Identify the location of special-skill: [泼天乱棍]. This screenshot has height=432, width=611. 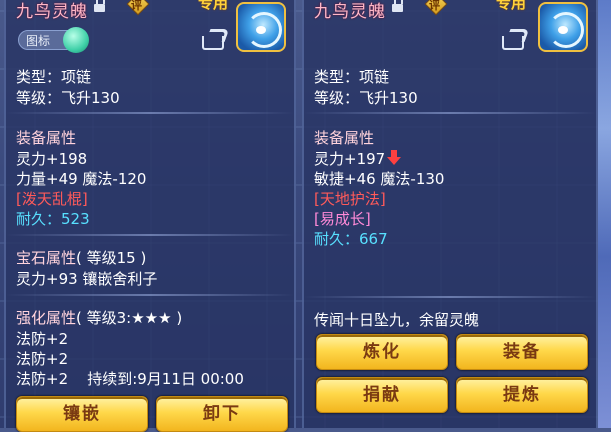
(52, 199).